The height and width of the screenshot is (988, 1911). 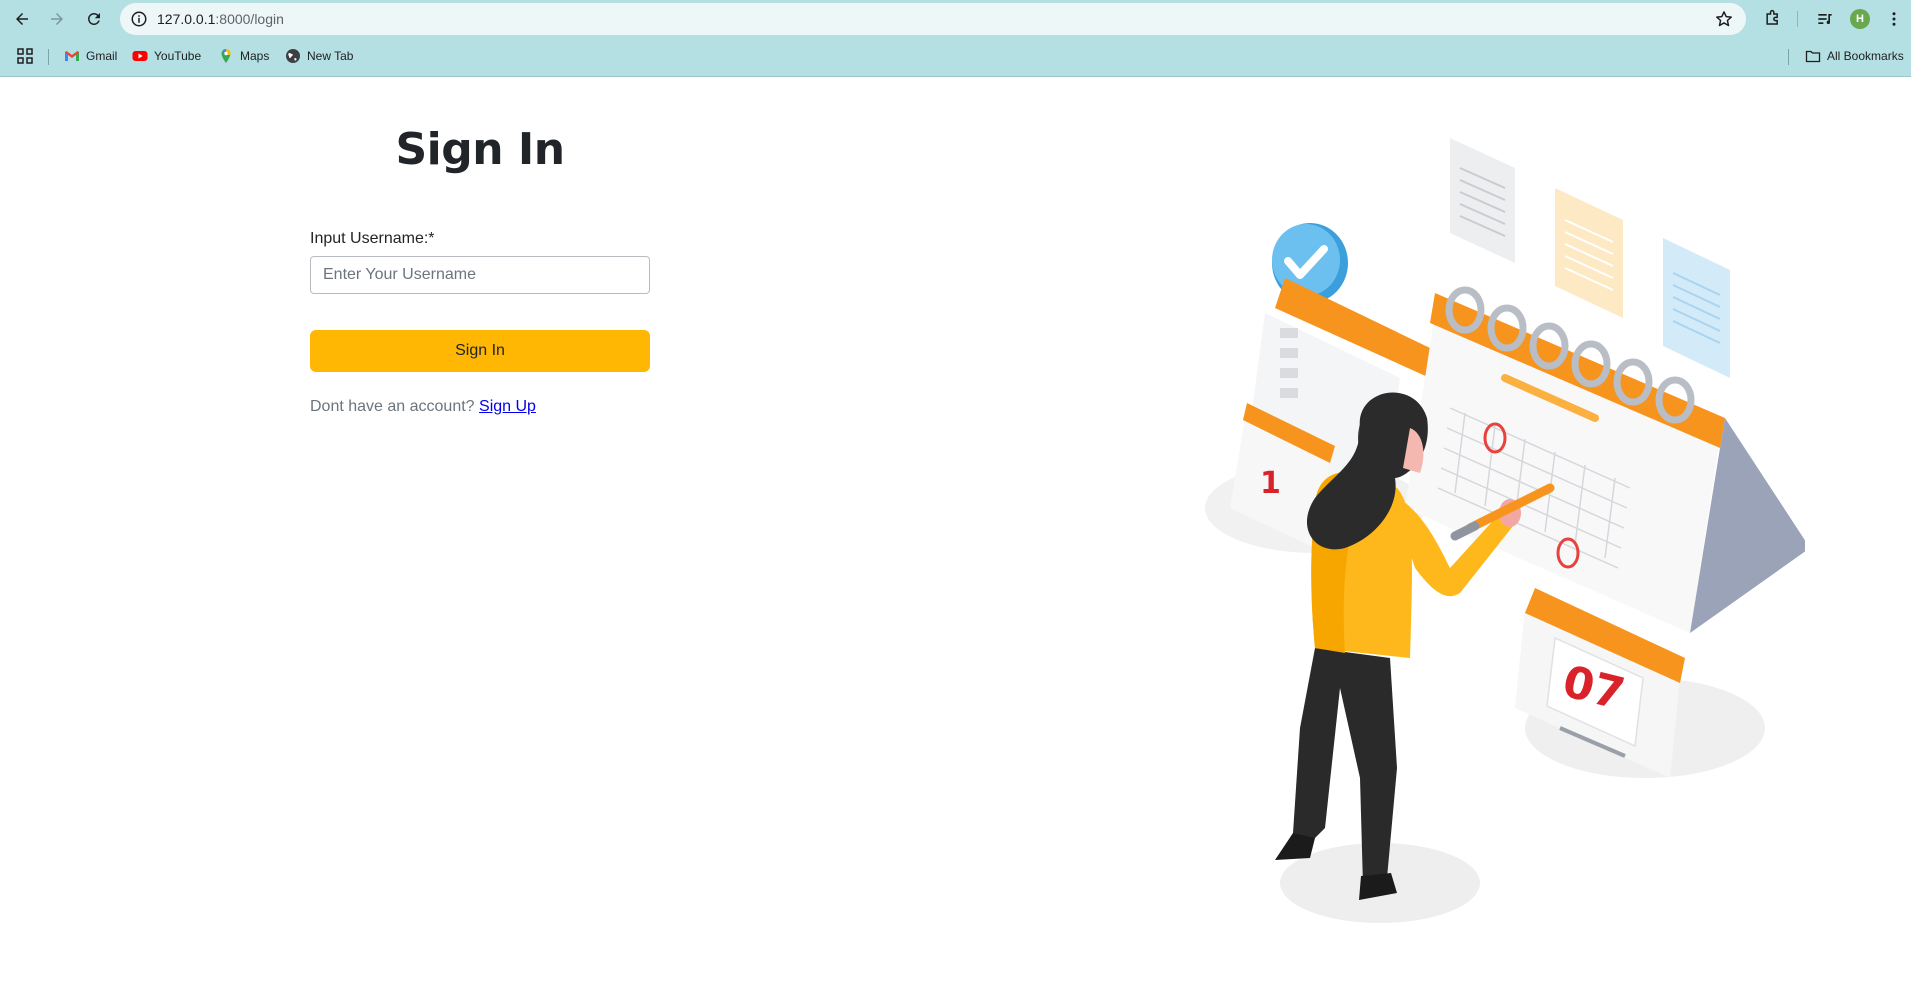 What do you see at coordinates (1813, 56) in the screenshot?
I see `folder-icon` at bounding box center [1813, 56].